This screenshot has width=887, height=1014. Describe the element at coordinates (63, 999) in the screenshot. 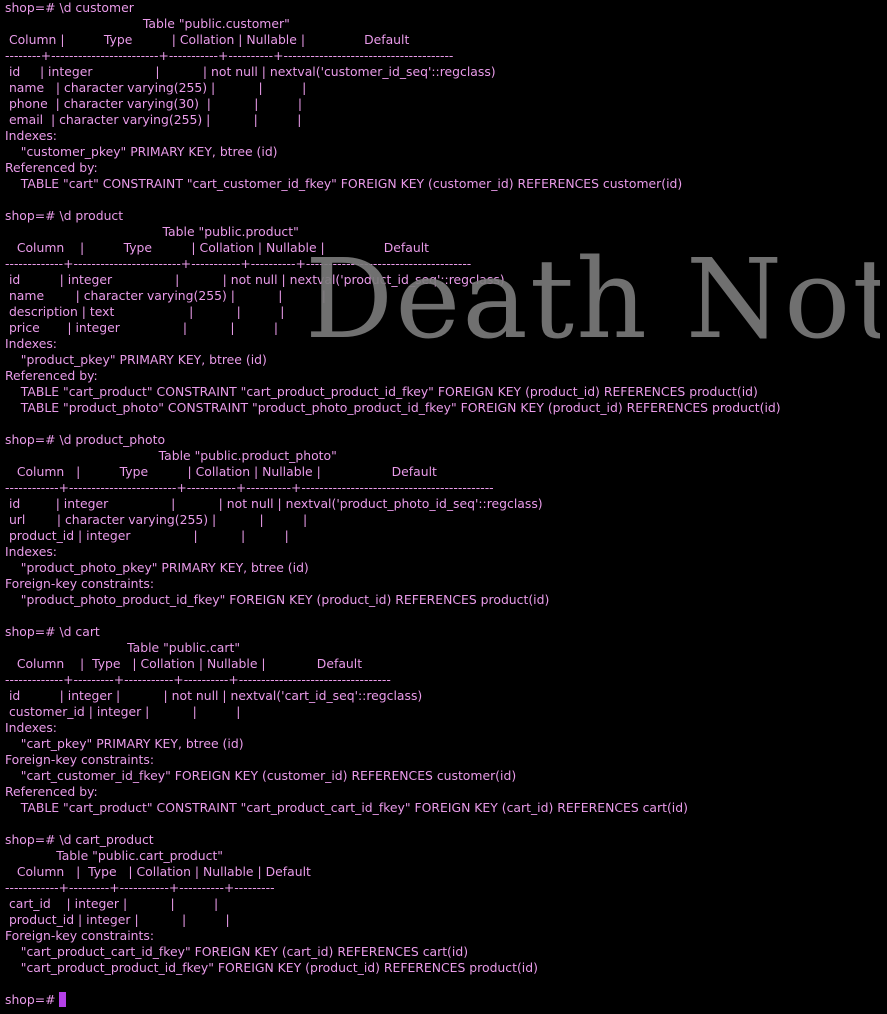

I see `cursor` at that location.